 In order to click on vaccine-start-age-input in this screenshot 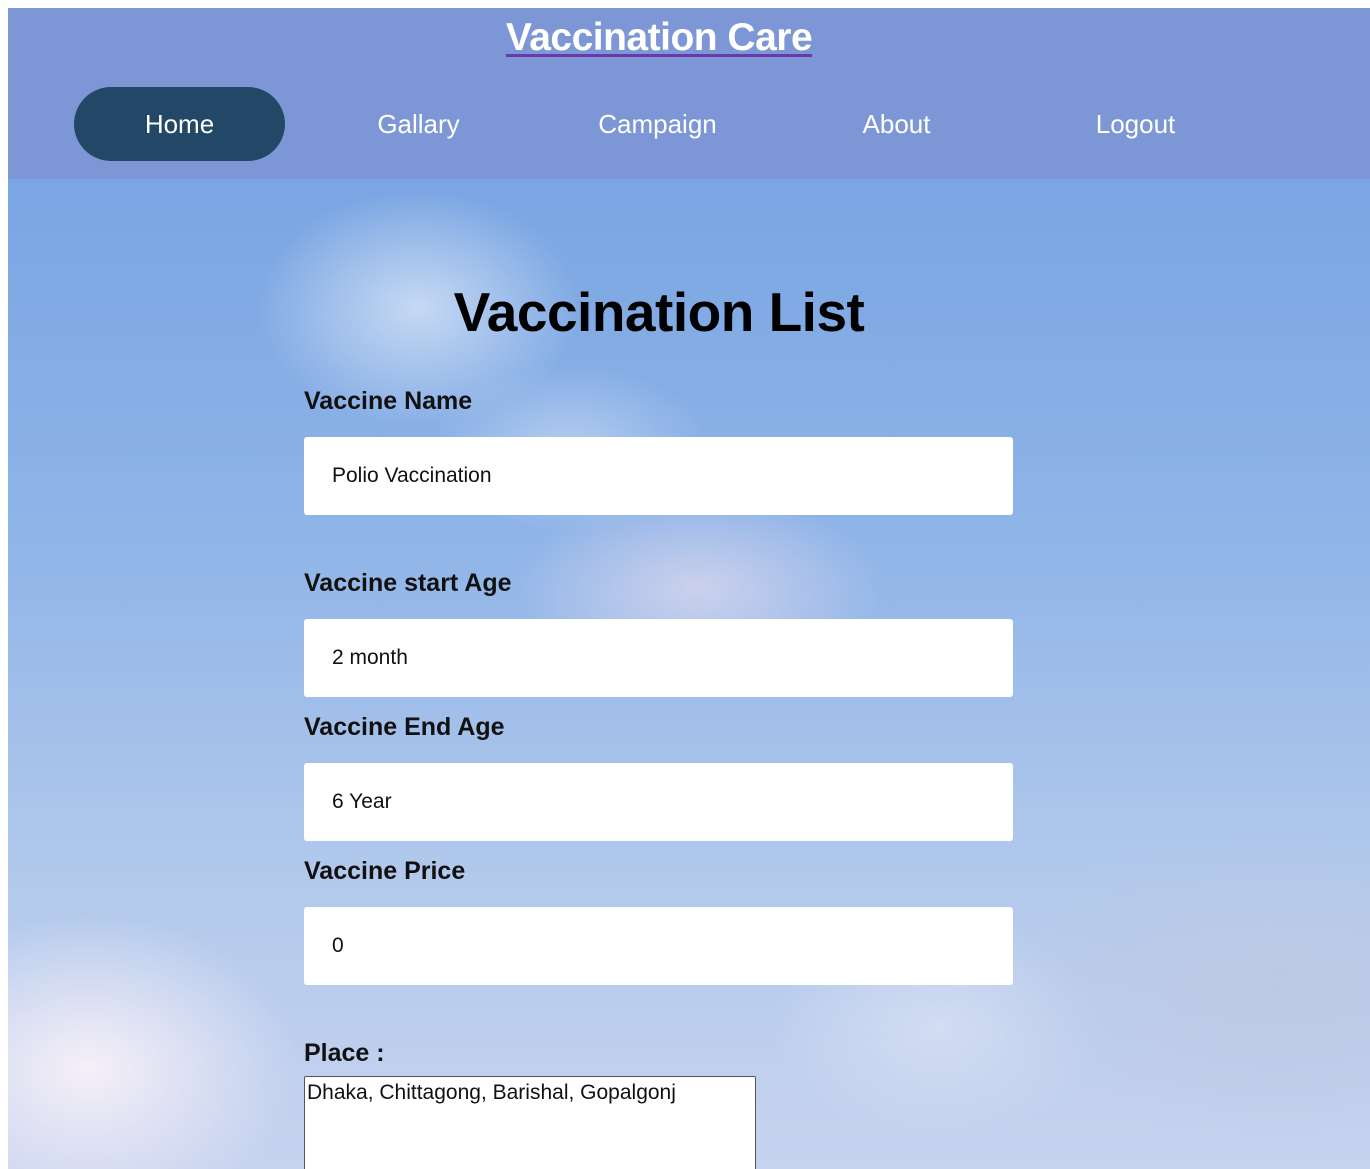, I will do `click(658, 658)`.